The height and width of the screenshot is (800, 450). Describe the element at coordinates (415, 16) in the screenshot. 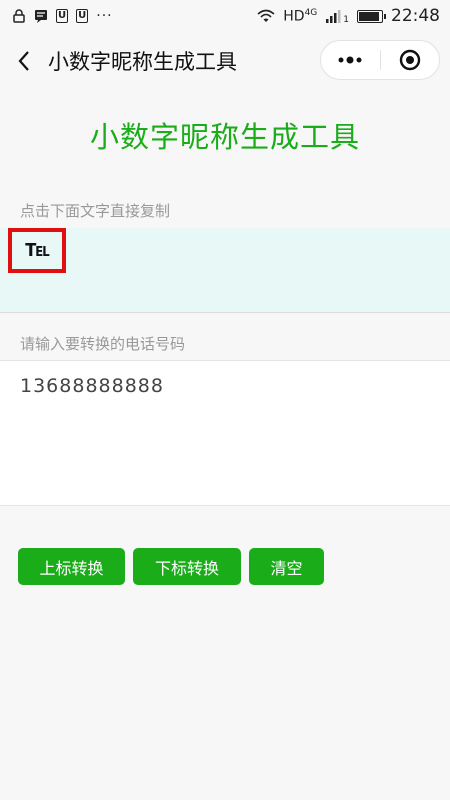

I see `status-time: 22:48` at that location.